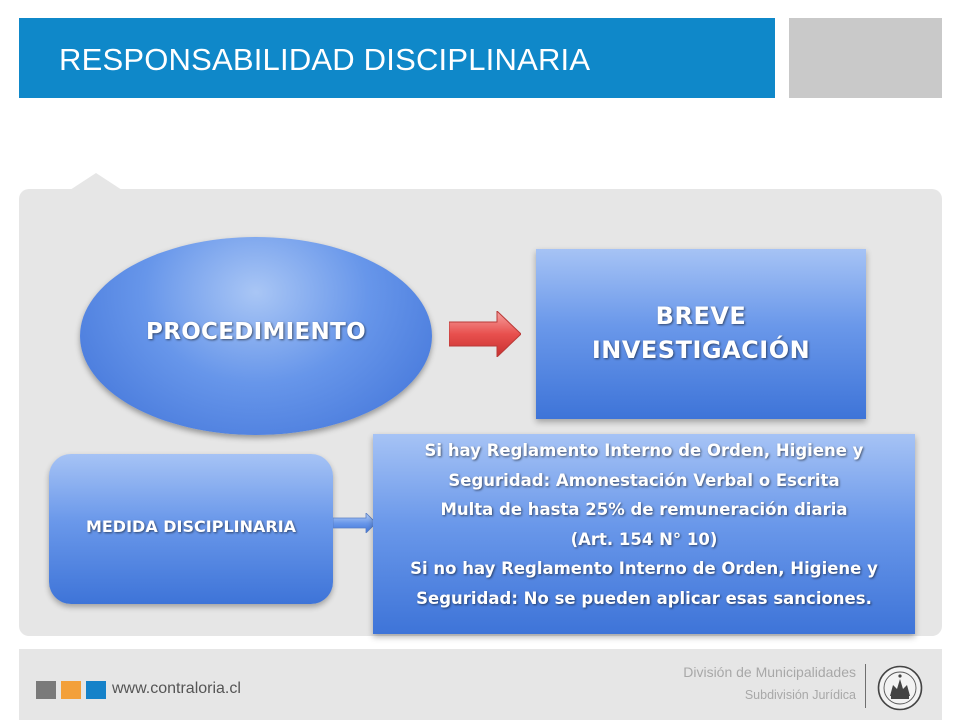 The width and height of the screenshot is (960, 720). I want to click on slide-title: RESPONSABILIDAD DISCIPLINARIA, so click(325, 59).